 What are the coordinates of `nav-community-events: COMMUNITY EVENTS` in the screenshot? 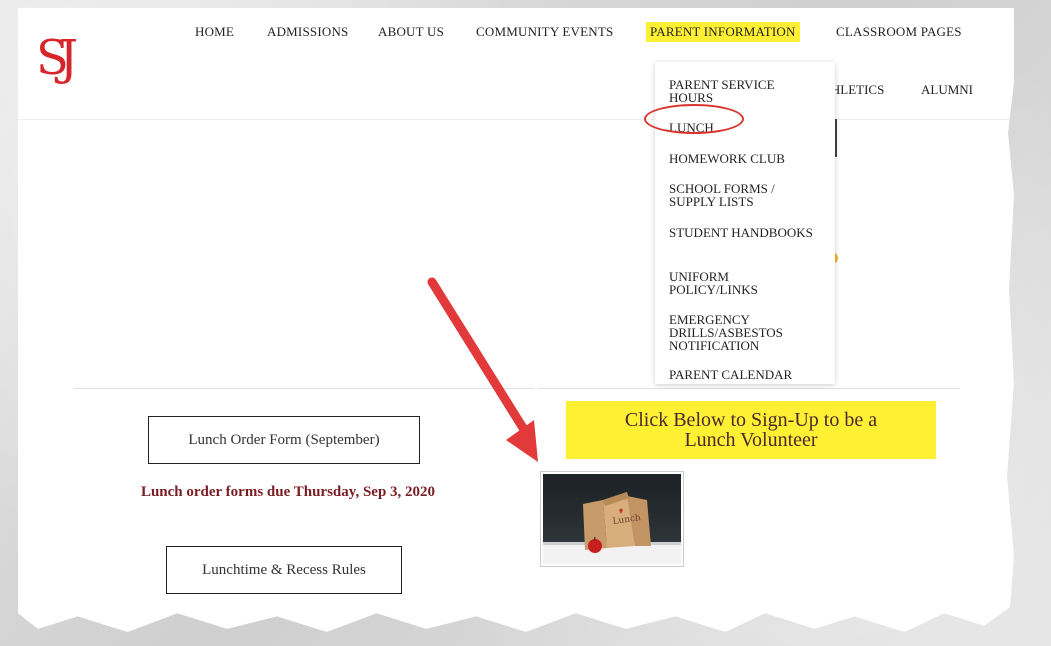 It's located at (544, 32).